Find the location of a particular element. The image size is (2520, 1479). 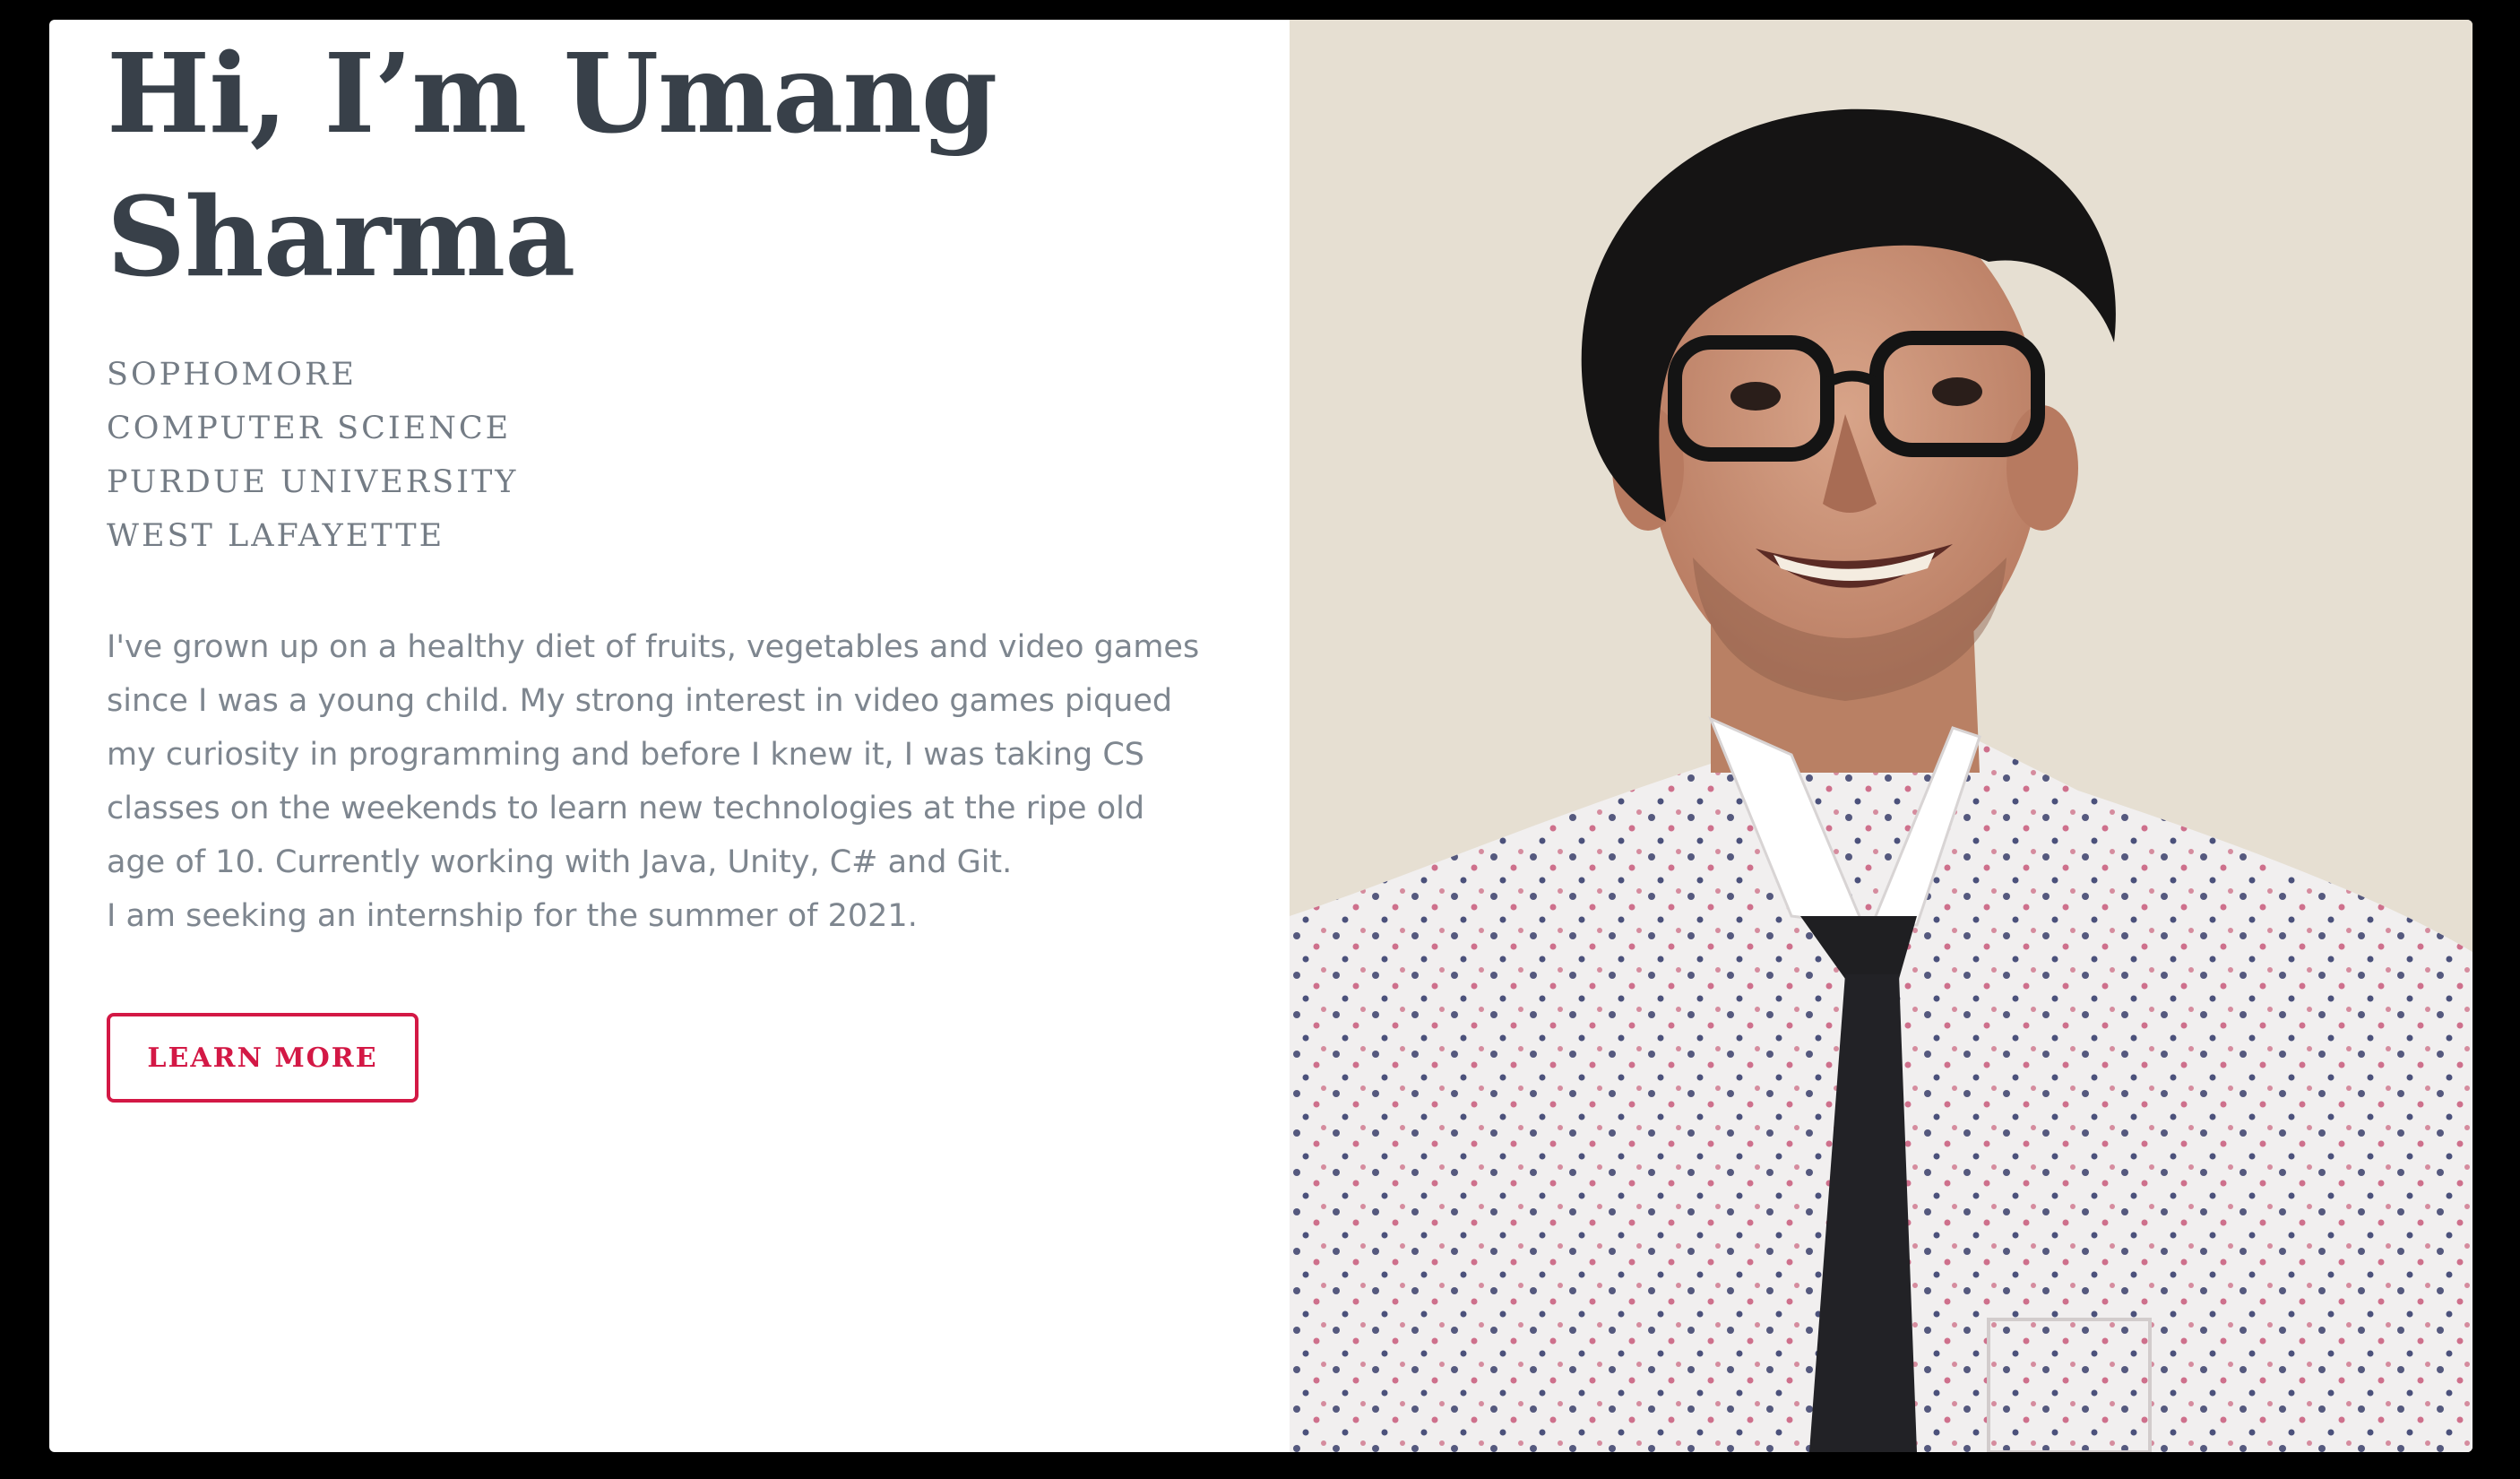

page-title: Hi, I’m Umang Sharma is located at coordinates (552, 165).